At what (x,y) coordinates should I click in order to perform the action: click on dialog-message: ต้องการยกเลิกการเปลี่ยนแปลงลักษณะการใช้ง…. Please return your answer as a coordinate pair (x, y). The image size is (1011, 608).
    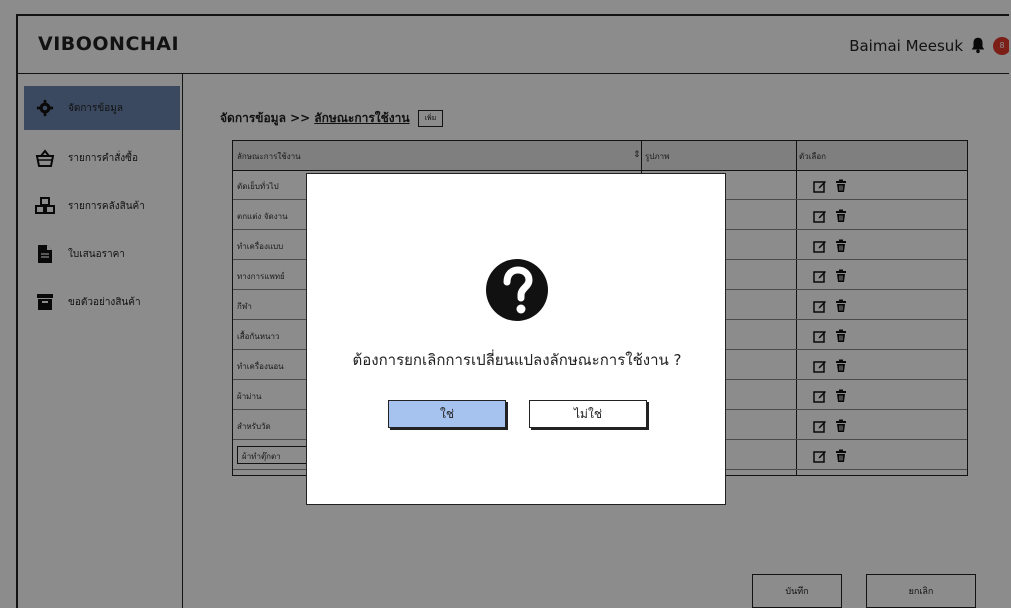
    Looking at the image, I should click on (517, 360).